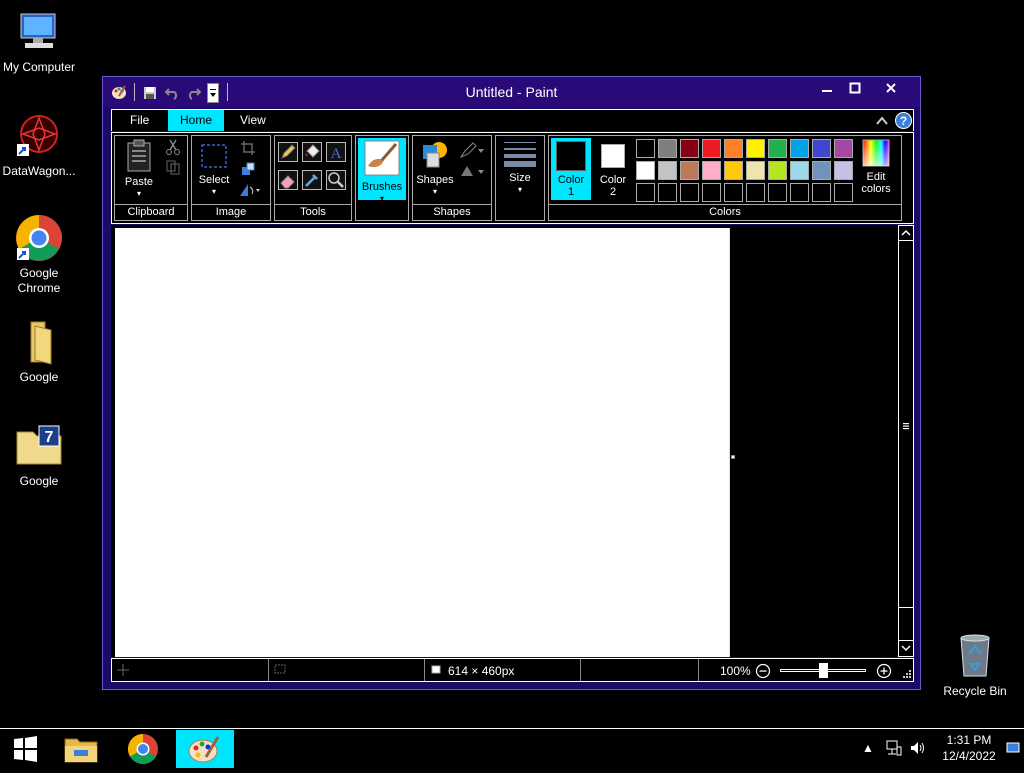 The image size is (1024, 773). I want to click on clock-date: 12/4/2022, so click(969, 756).